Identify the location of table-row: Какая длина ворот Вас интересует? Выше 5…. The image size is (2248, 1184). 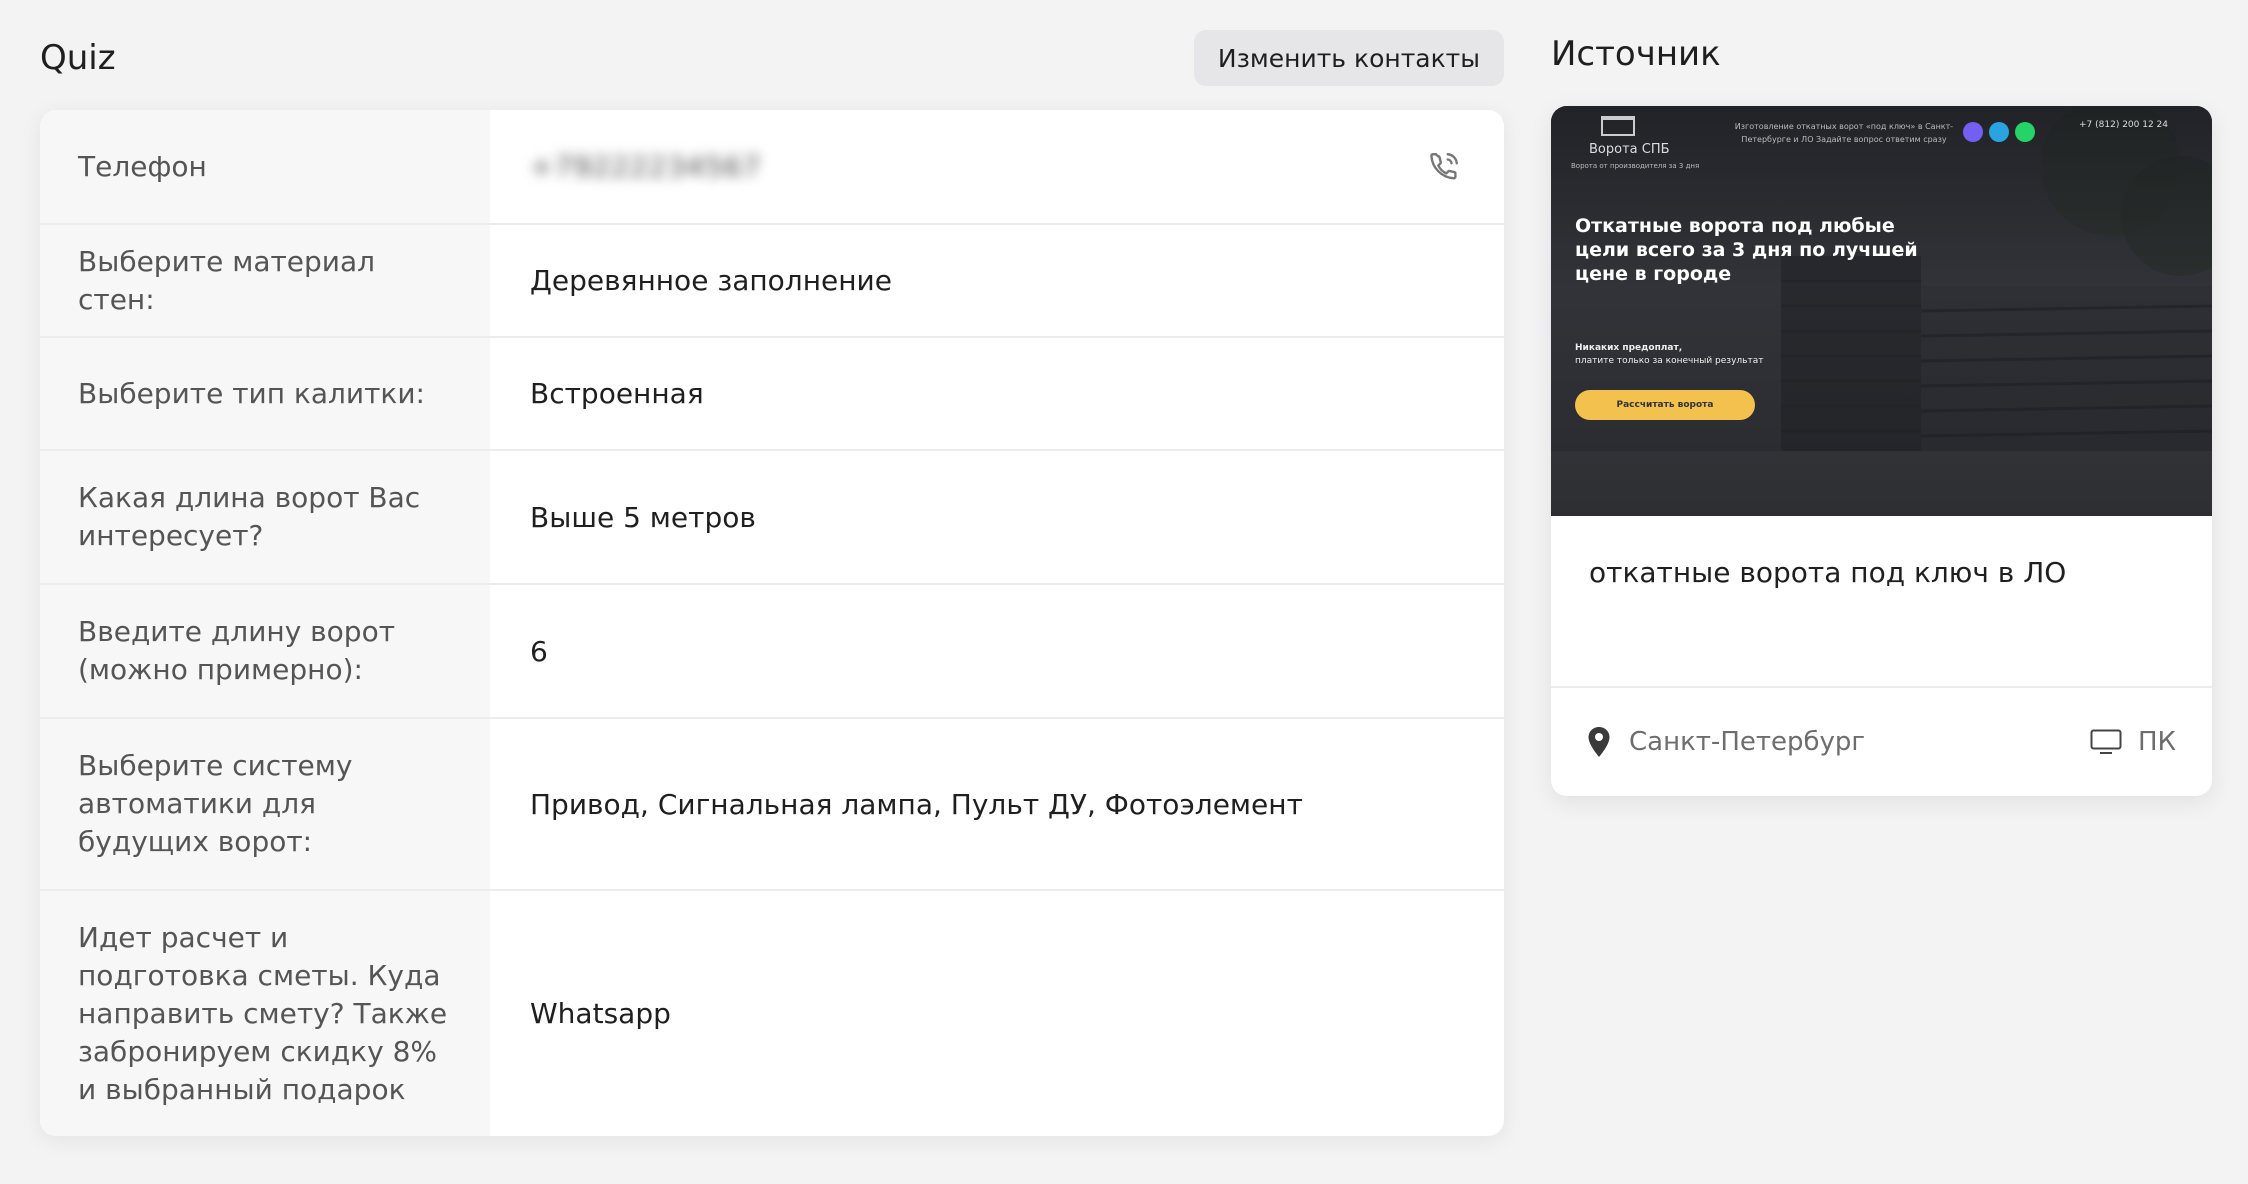
(772, 516).